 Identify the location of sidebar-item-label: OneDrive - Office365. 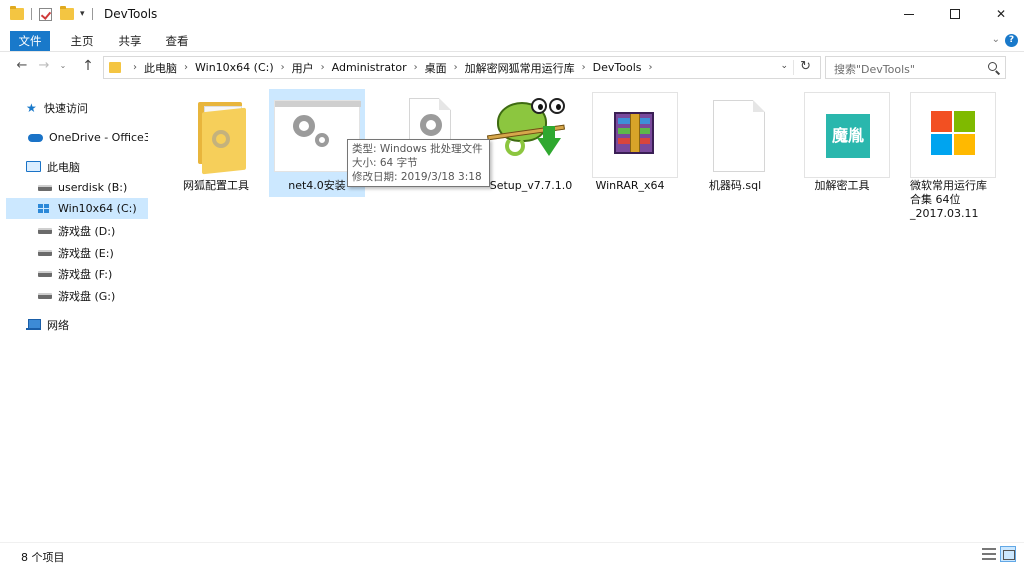
(98, 137).